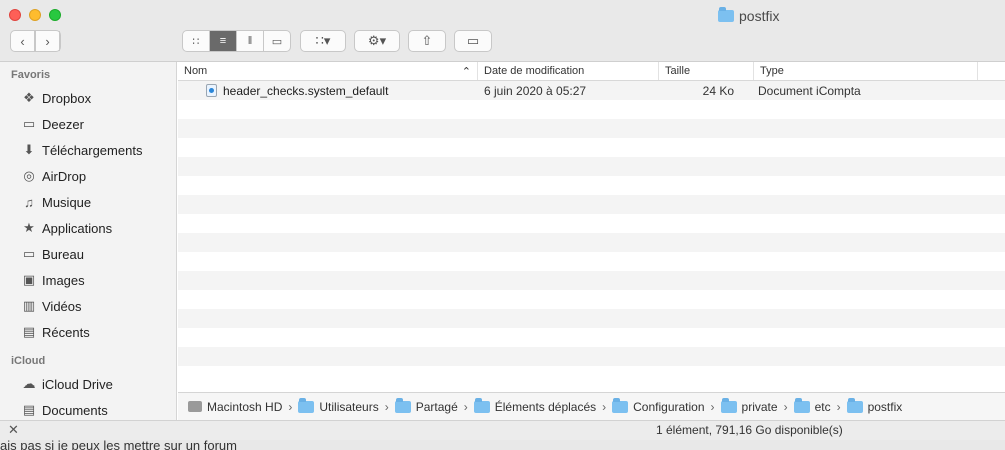 The height and width of the screenshot is (450, 1005). Describe the element at coordinates (77, 228) in the screenshot. I see `sidebar-item-label: Applications` at that location.